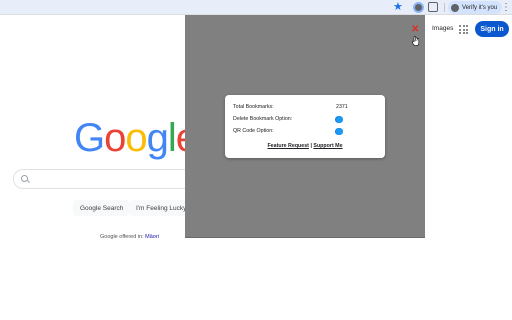  Describe the element at coordinates (463, 29) in the screenshot. I see `apps-grid-icon` at that location.